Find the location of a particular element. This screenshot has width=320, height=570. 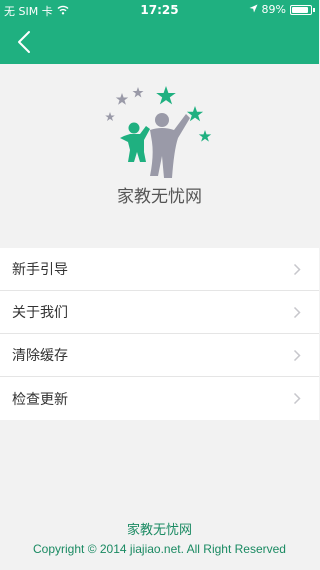

back-button is located at coordinates (24, 42).